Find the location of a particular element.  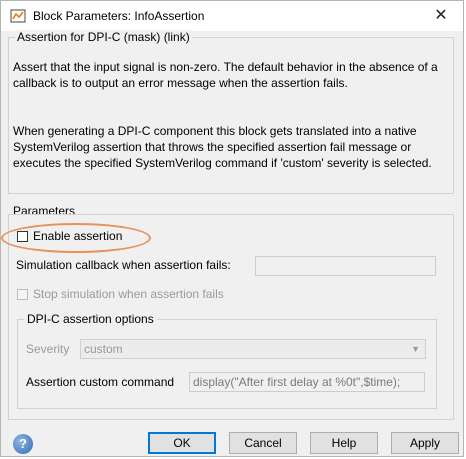

severity-select: custom ▼ is located at coordinates (253, 349).